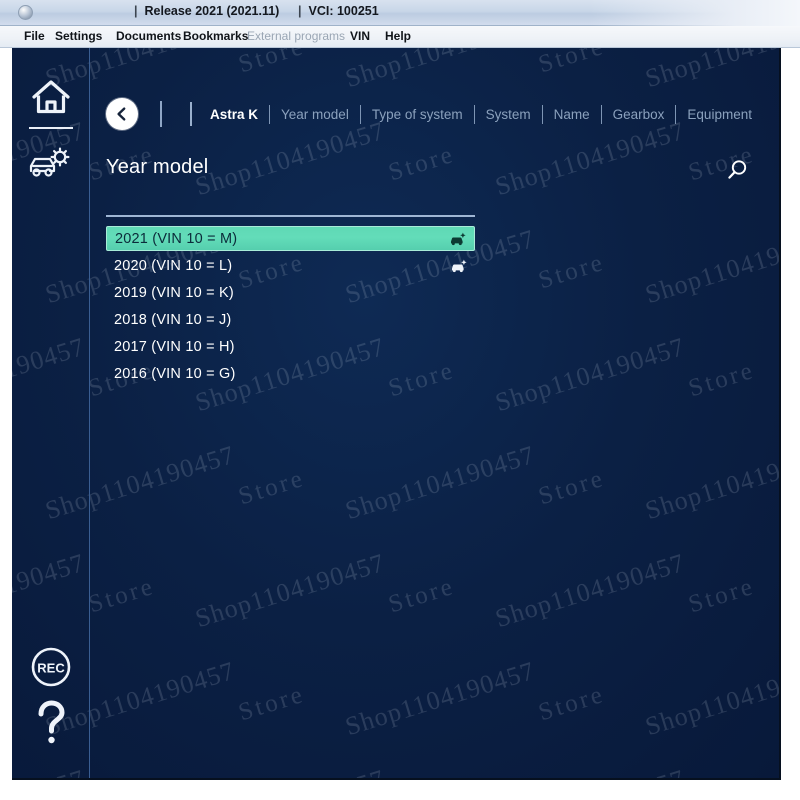  What do you see at coordinates (296, 36) in the screenshot?
I see `menu-item-external-programs: External programs` at bounding box center [296, 36].